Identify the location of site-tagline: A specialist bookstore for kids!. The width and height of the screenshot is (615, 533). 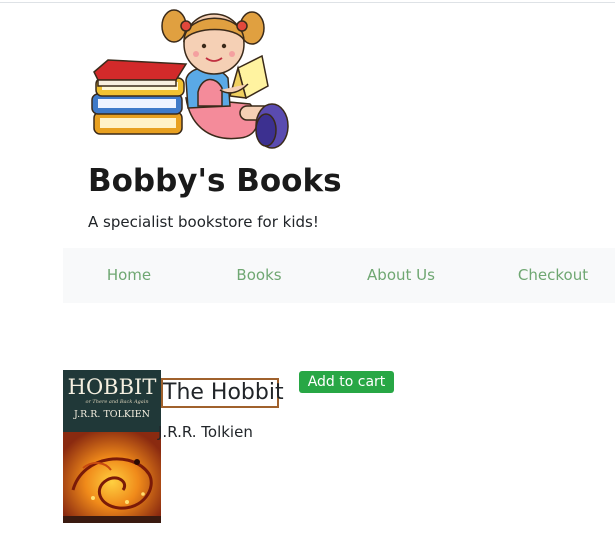
(203, 222).